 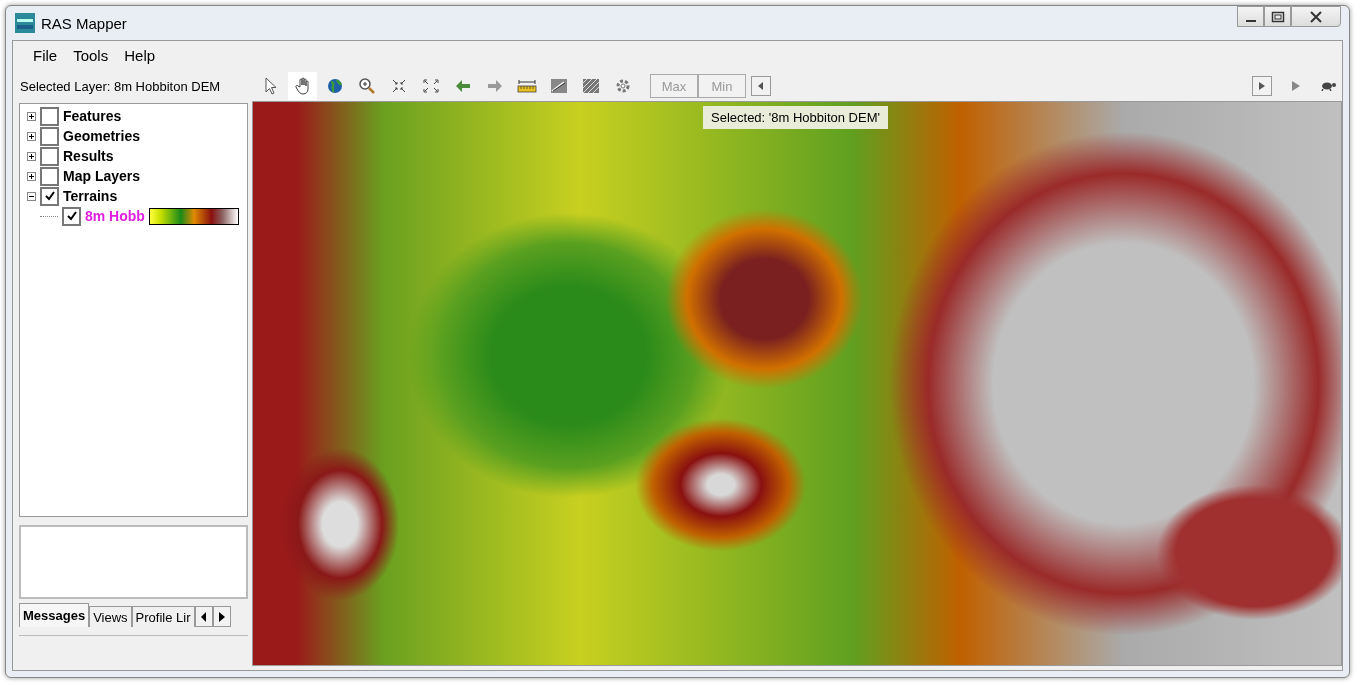 I want to click on ruler-icon, so click(x=526, y=86).